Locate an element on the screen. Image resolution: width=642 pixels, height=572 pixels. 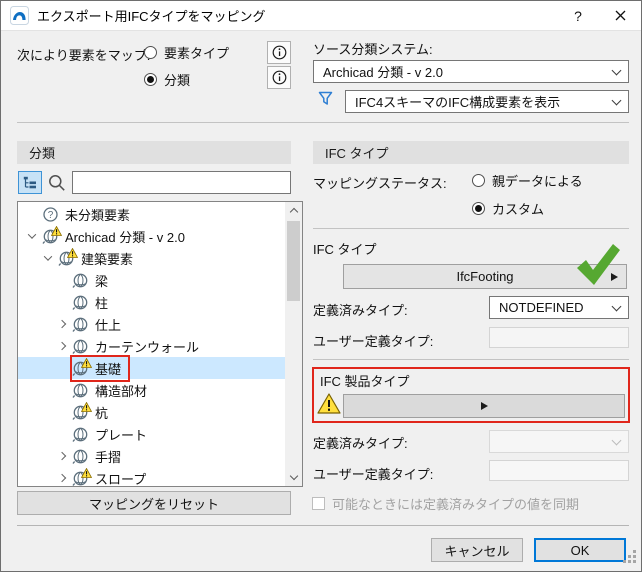
ifc-type-panel-header: IFC タイプ is located at coordinates (471, 152).